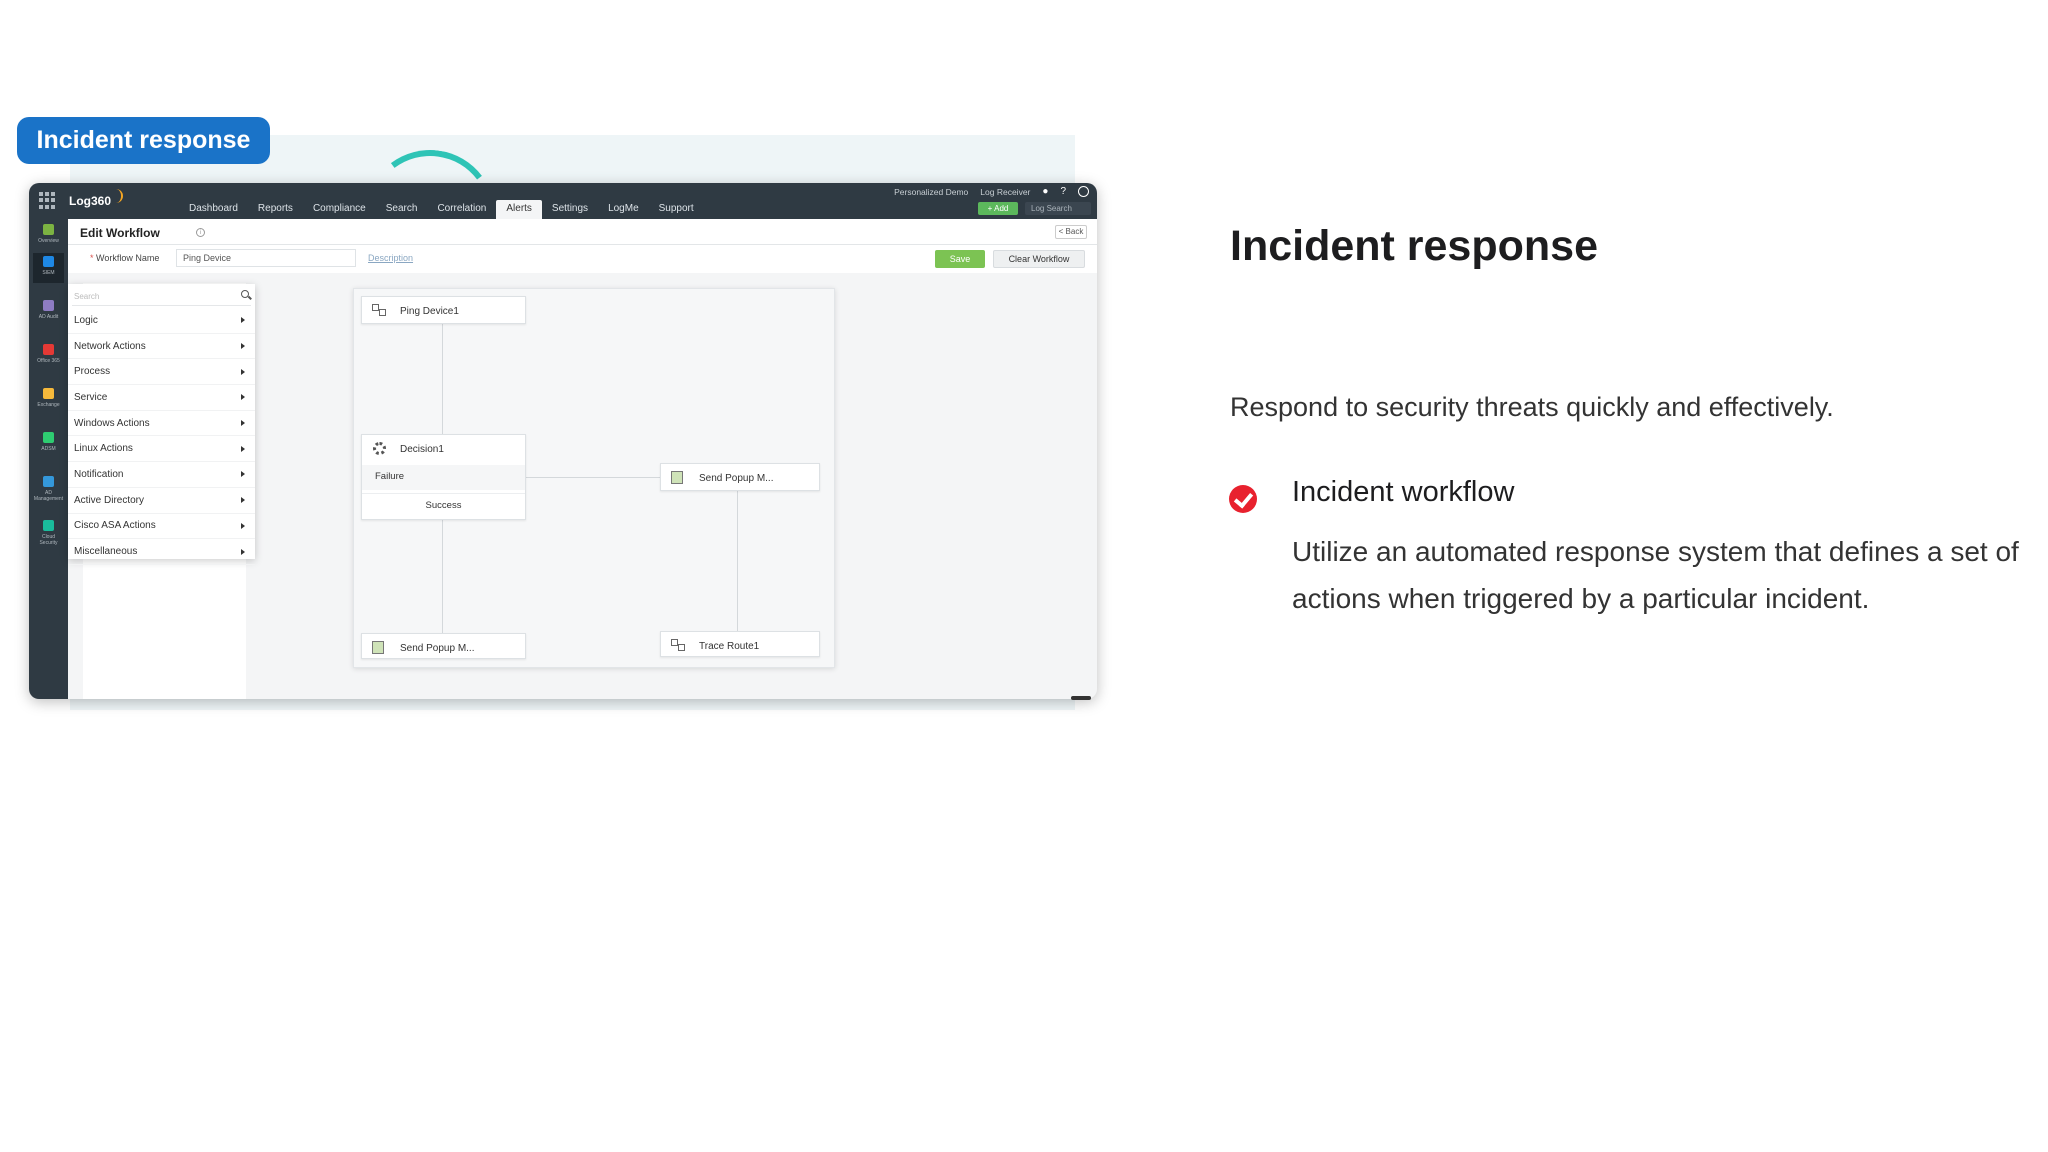 This screenshot has height=1152, width=2048. What do you see at coordinates (110, 346) in the screenshot?
I see `palette-item-label: Network Actions` at bounding box center [110, 346].